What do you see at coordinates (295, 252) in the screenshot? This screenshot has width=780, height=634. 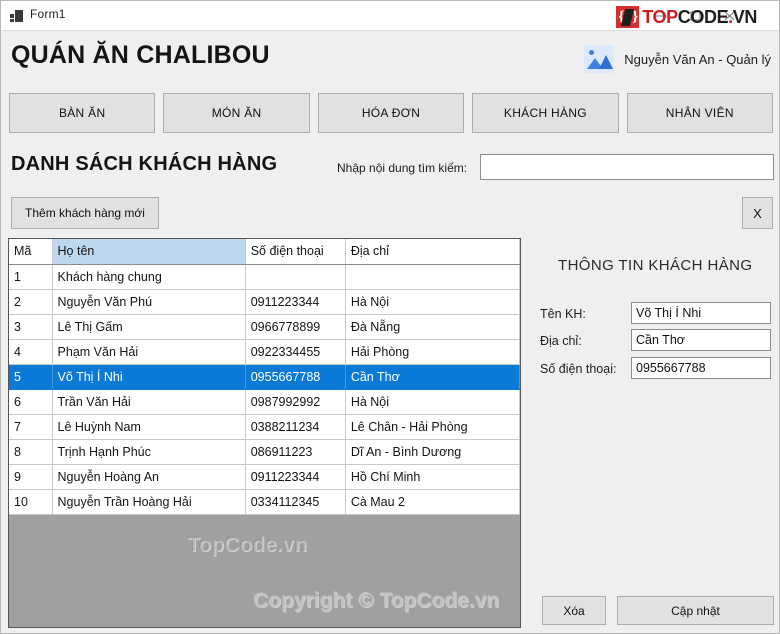 I see `column-header-sdt: Số điện thoại` at bounding box center [295, 252].